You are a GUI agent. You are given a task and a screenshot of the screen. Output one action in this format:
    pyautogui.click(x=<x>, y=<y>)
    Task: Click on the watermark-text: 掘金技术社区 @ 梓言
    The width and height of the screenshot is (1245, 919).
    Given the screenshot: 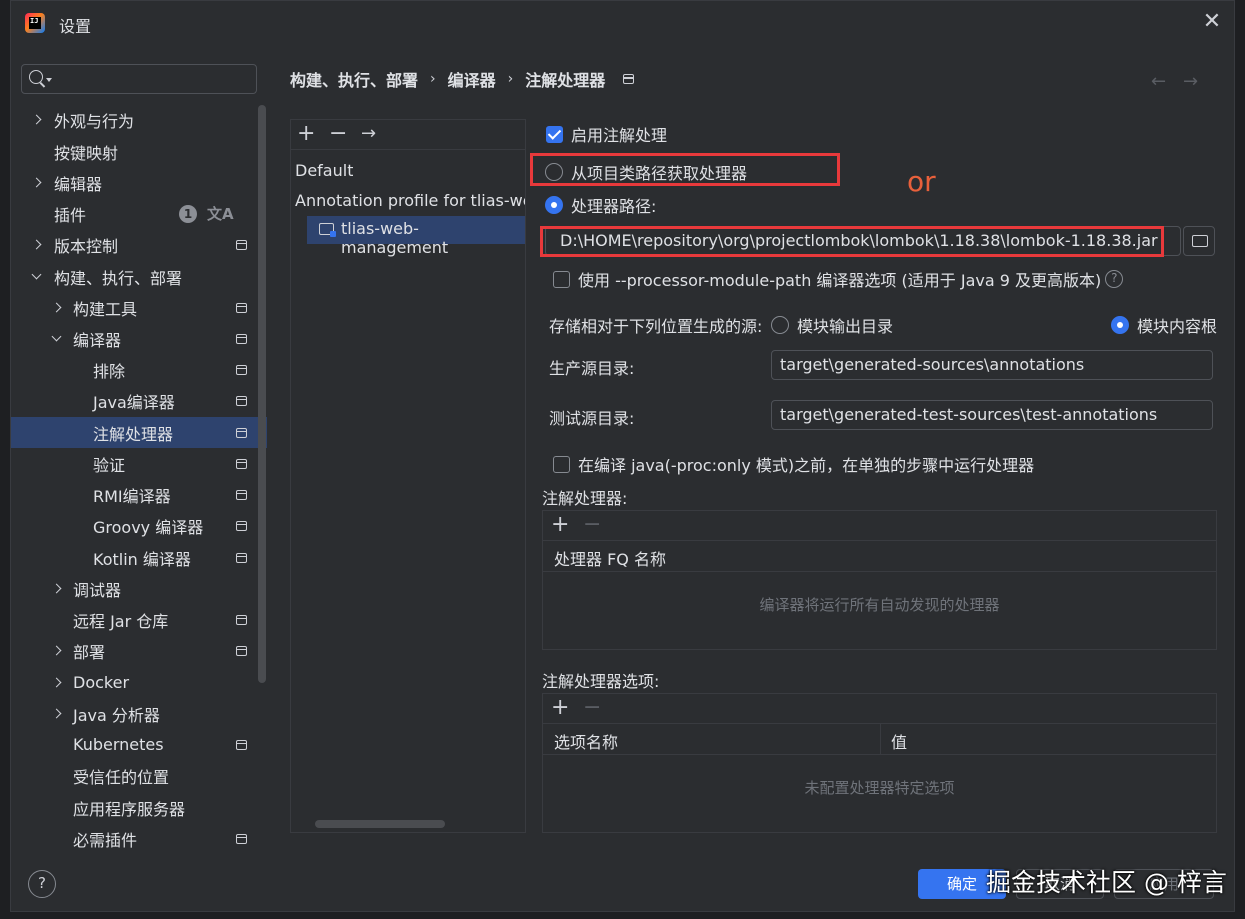 What is the action you would take?
    pyautogui.click(x=1106, y=882)
    